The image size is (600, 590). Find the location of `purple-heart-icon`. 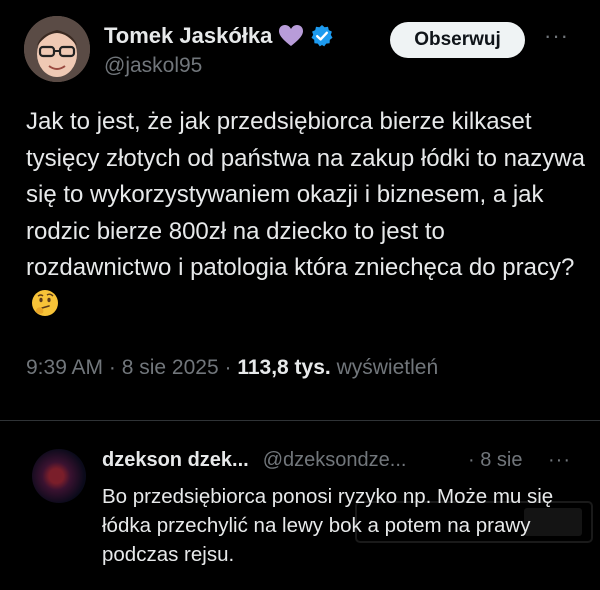

purple-heart-icon is located at coordinates (291, 35).